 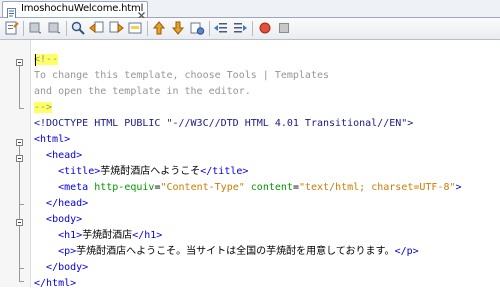 I want to click on code-token: <meta, so click(x=76, y=187).